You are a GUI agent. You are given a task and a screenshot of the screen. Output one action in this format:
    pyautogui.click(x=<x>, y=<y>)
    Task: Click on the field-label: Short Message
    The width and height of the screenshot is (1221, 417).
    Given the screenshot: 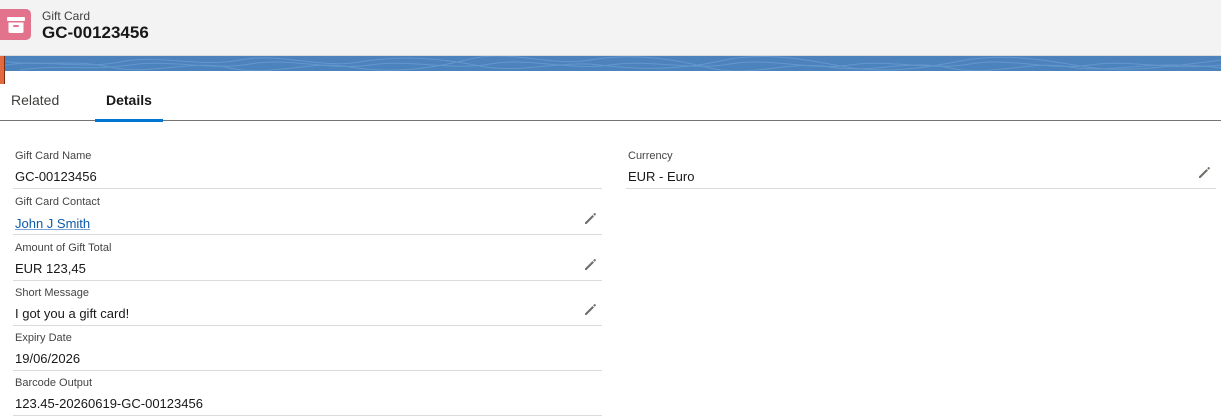 What is the action you would take?
    pyautogui.click(x=52, y=293)
    